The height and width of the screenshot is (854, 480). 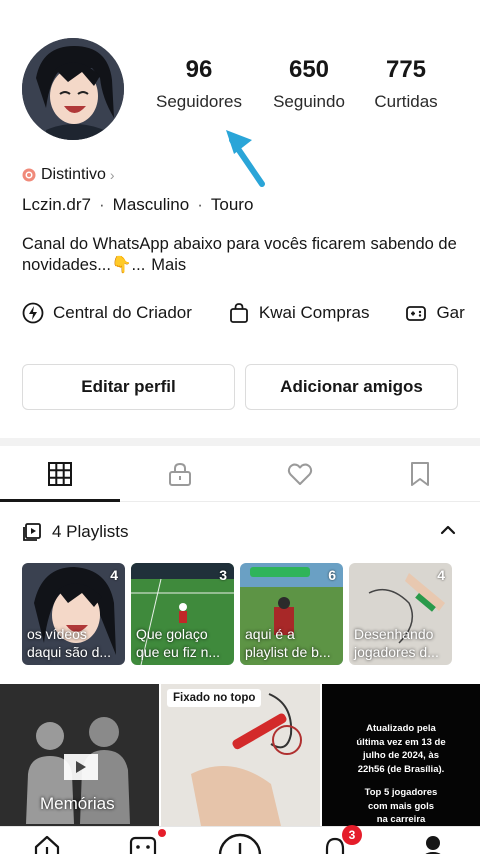 I want to click on likes-count: 775, so click(x=406, y=69).